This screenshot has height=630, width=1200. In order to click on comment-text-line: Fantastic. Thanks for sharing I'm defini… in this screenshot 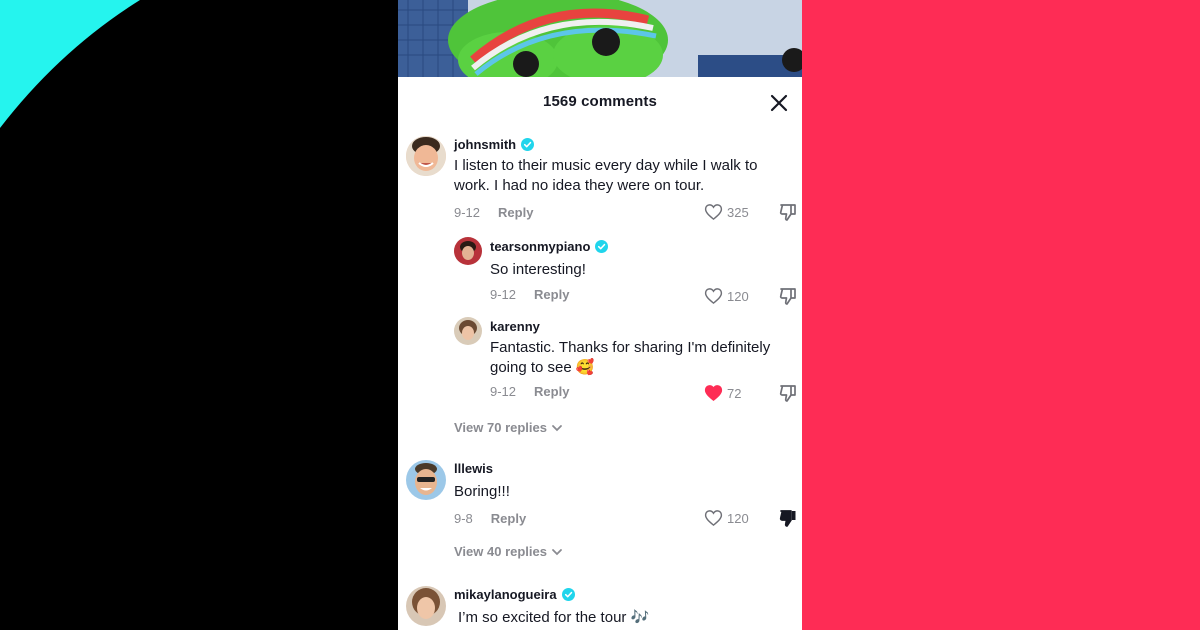, I will do `click(630, 347)`.